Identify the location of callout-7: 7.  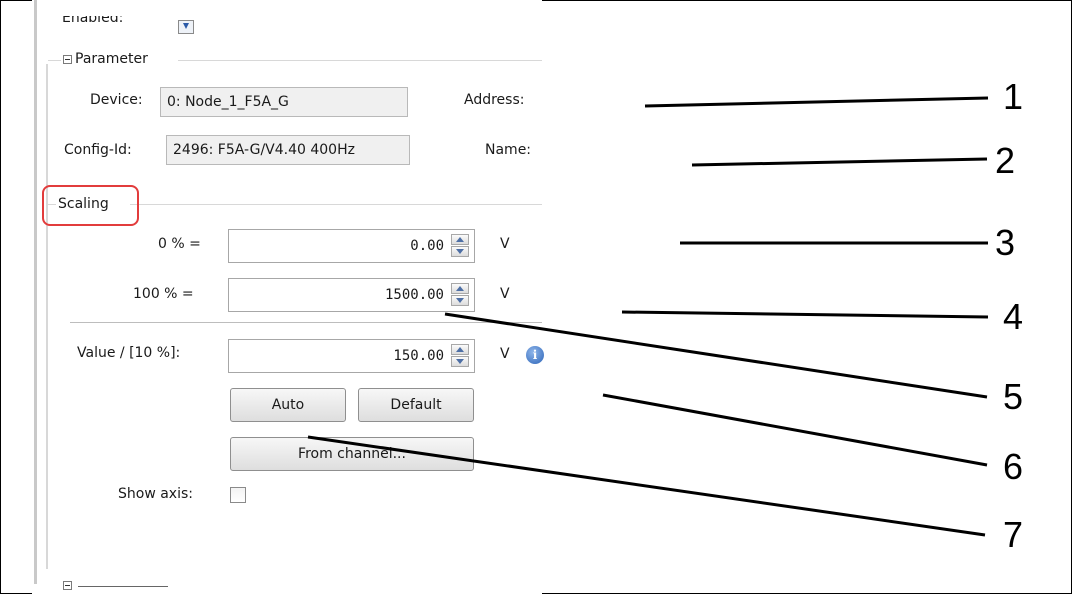
(1013, 534).